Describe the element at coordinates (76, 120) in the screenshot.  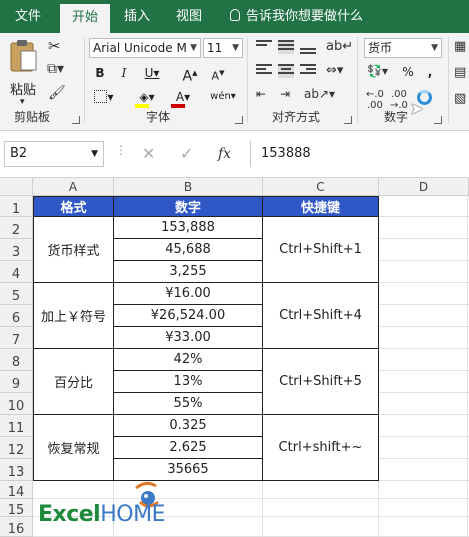
I see `clipboard-launcher-icon` at that location.